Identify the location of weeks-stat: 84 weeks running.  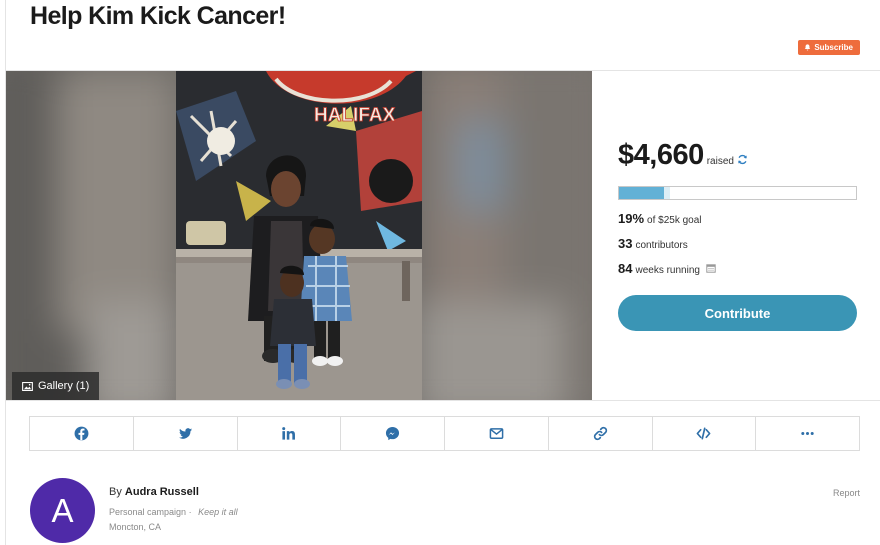
(667, 268).